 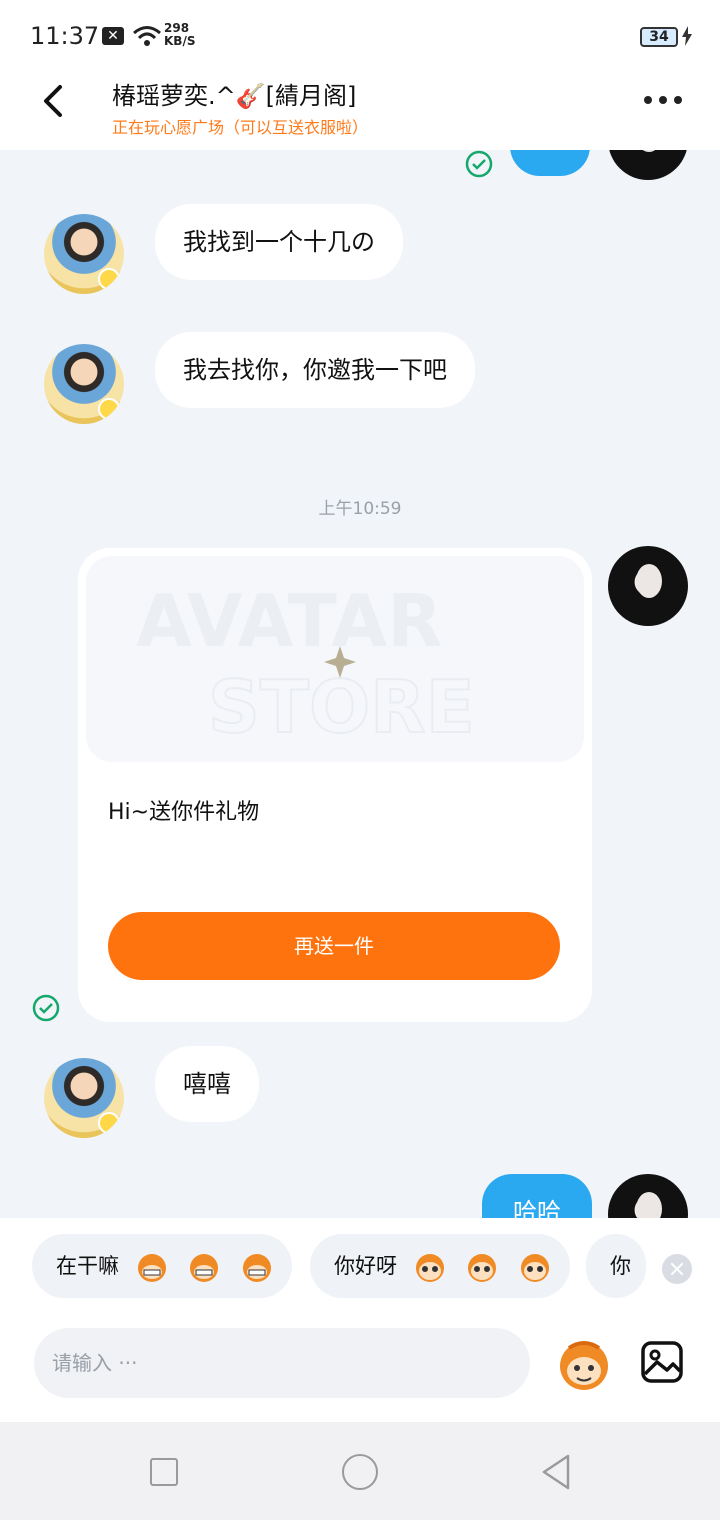 I want to click on quick-reply-chip: 你, so click(x=616, y=1266).